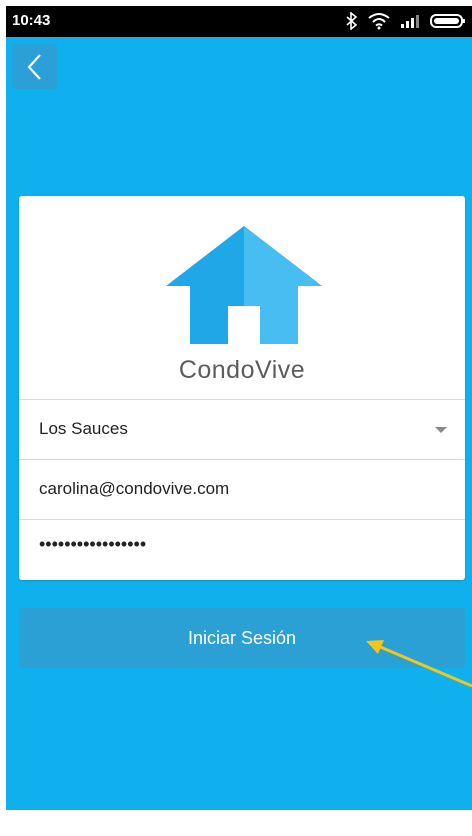  I want to click on signal-icon, so click(410, 21).